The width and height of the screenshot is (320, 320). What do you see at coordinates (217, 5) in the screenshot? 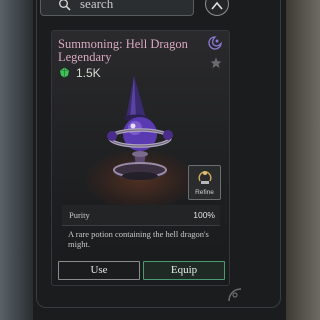
I see `close-icon` at bounding box center [217, 5].